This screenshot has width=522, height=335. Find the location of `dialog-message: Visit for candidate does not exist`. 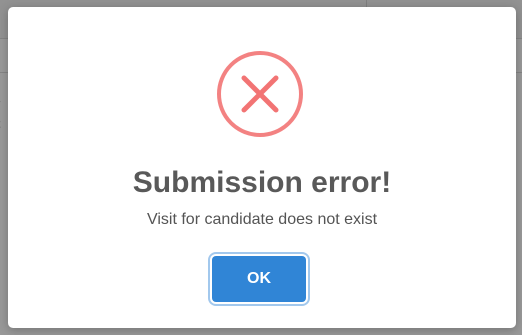

dialog-message: Visit for candidate does not exist is located at coordinates (262, 219).